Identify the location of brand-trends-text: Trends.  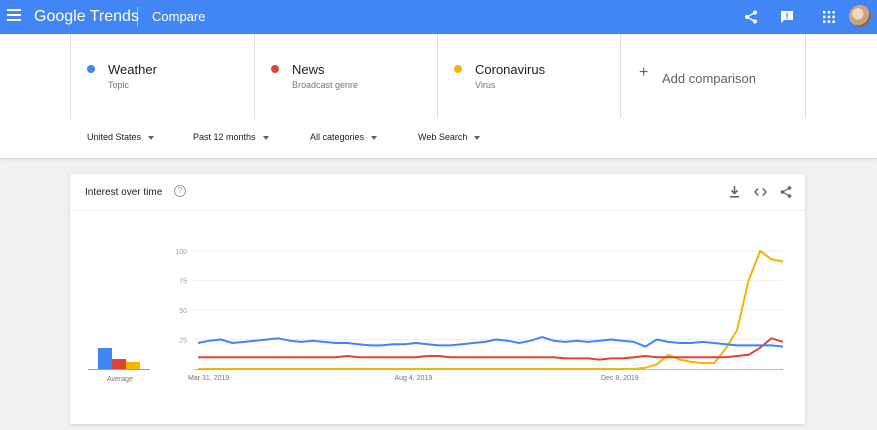
(114, 16).